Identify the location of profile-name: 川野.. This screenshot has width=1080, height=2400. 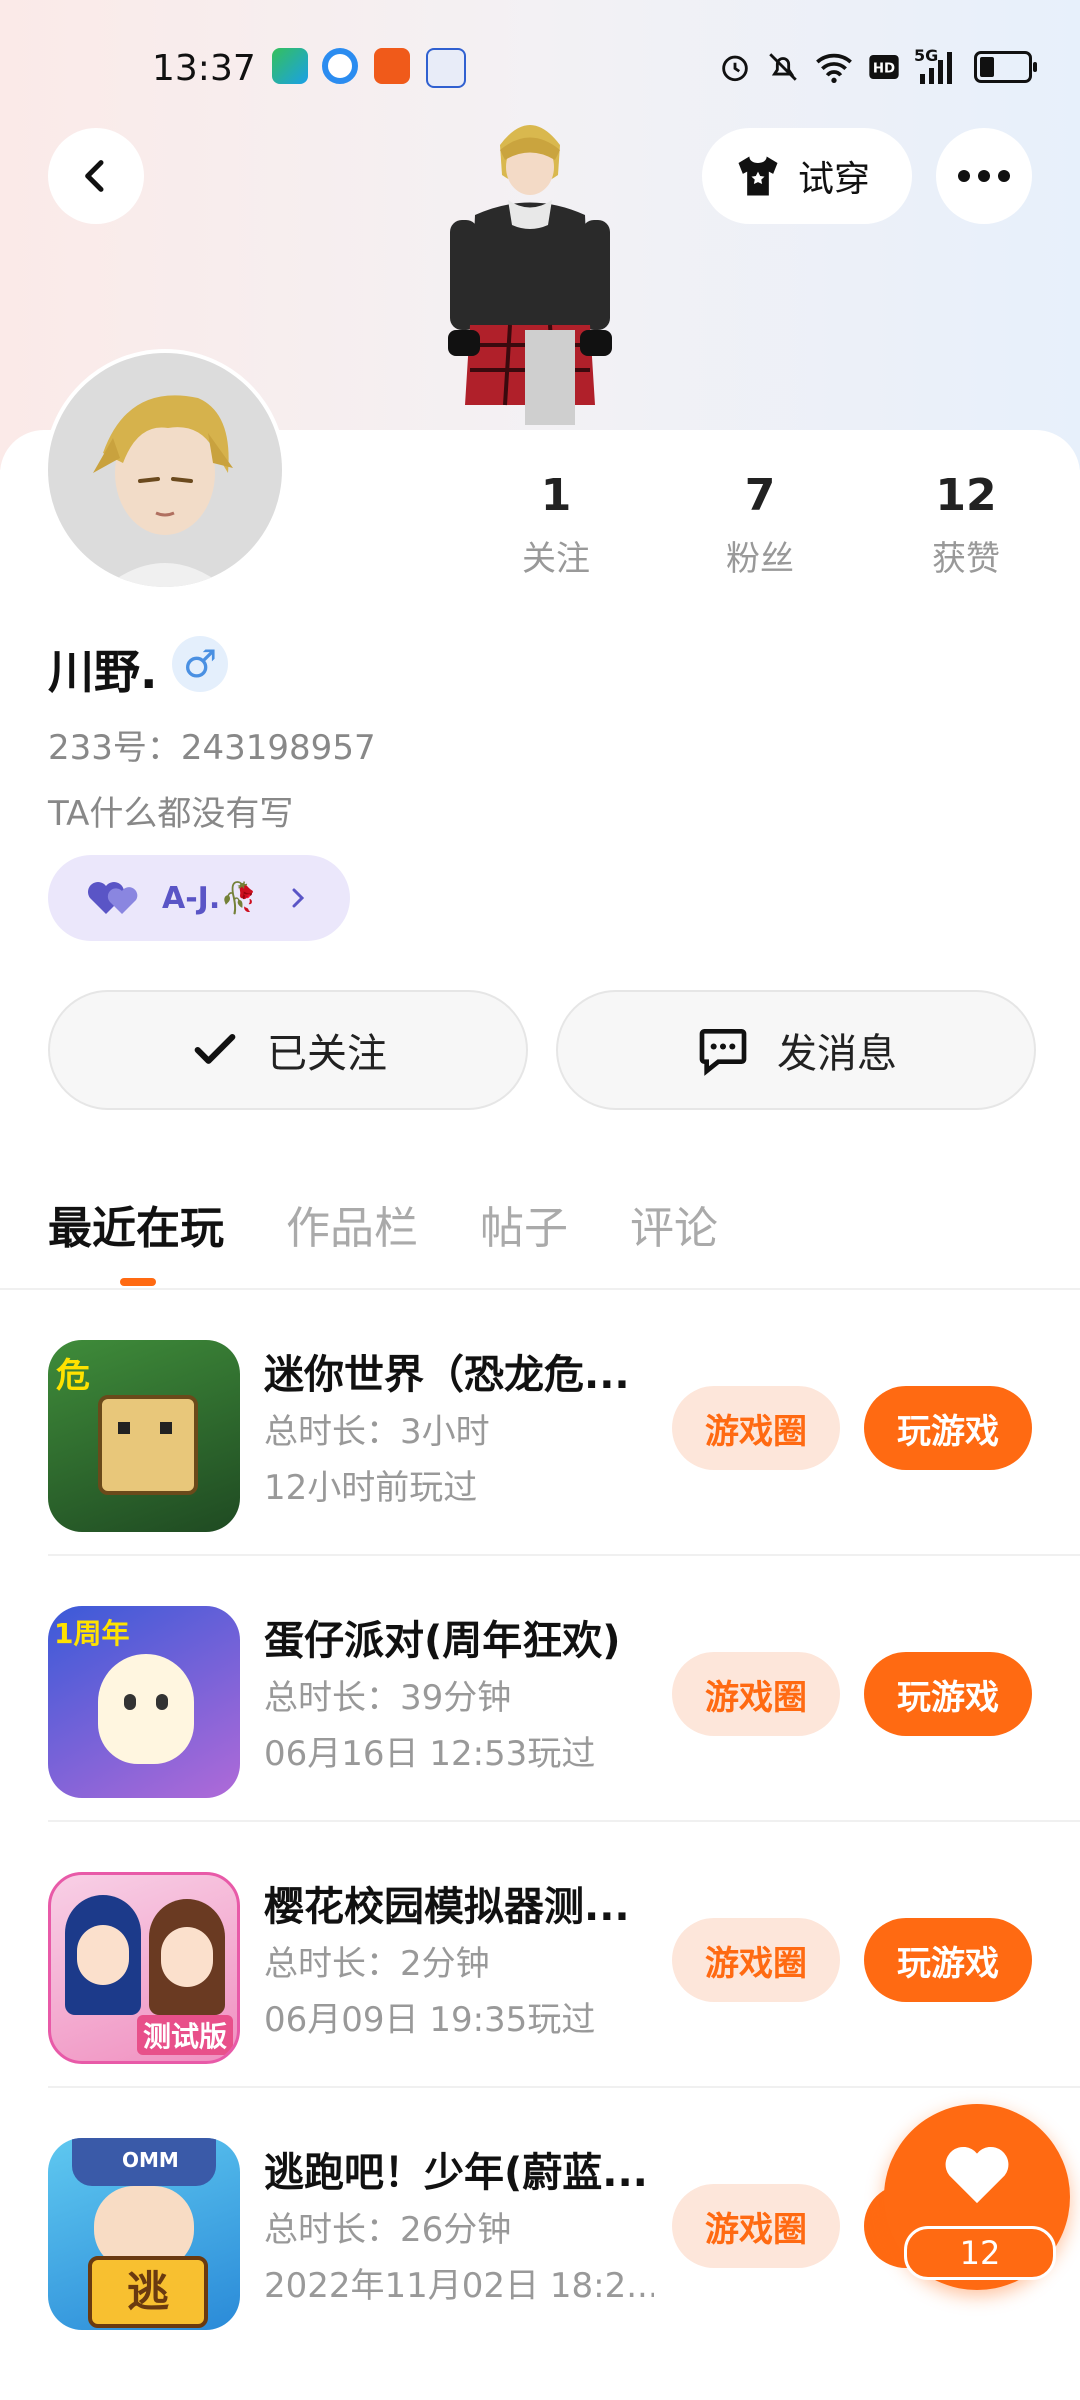
(103, 672).